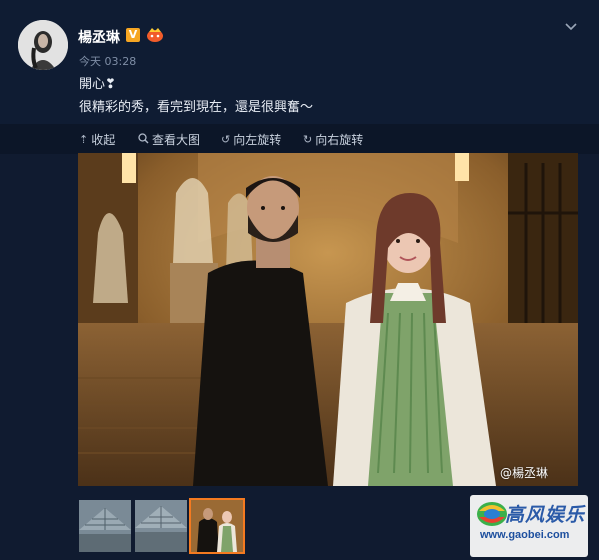  I want to click on username: 楊丞琳, so click(99, 37).